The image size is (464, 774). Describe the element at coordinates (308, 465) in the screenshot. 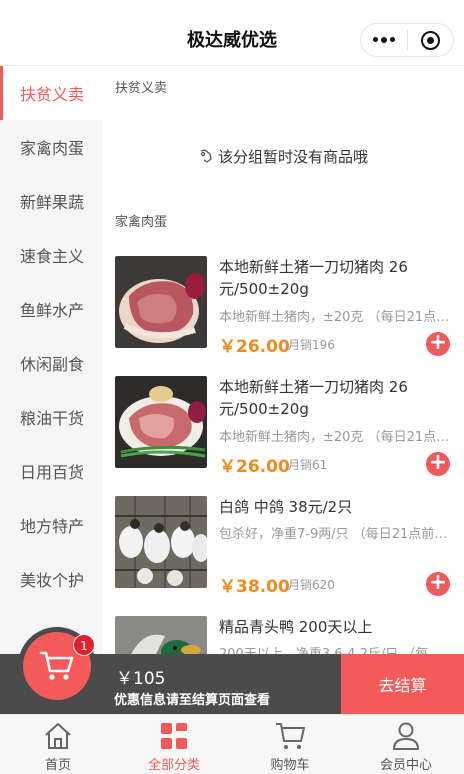

I see `goods-sales: 月销61` at that location.